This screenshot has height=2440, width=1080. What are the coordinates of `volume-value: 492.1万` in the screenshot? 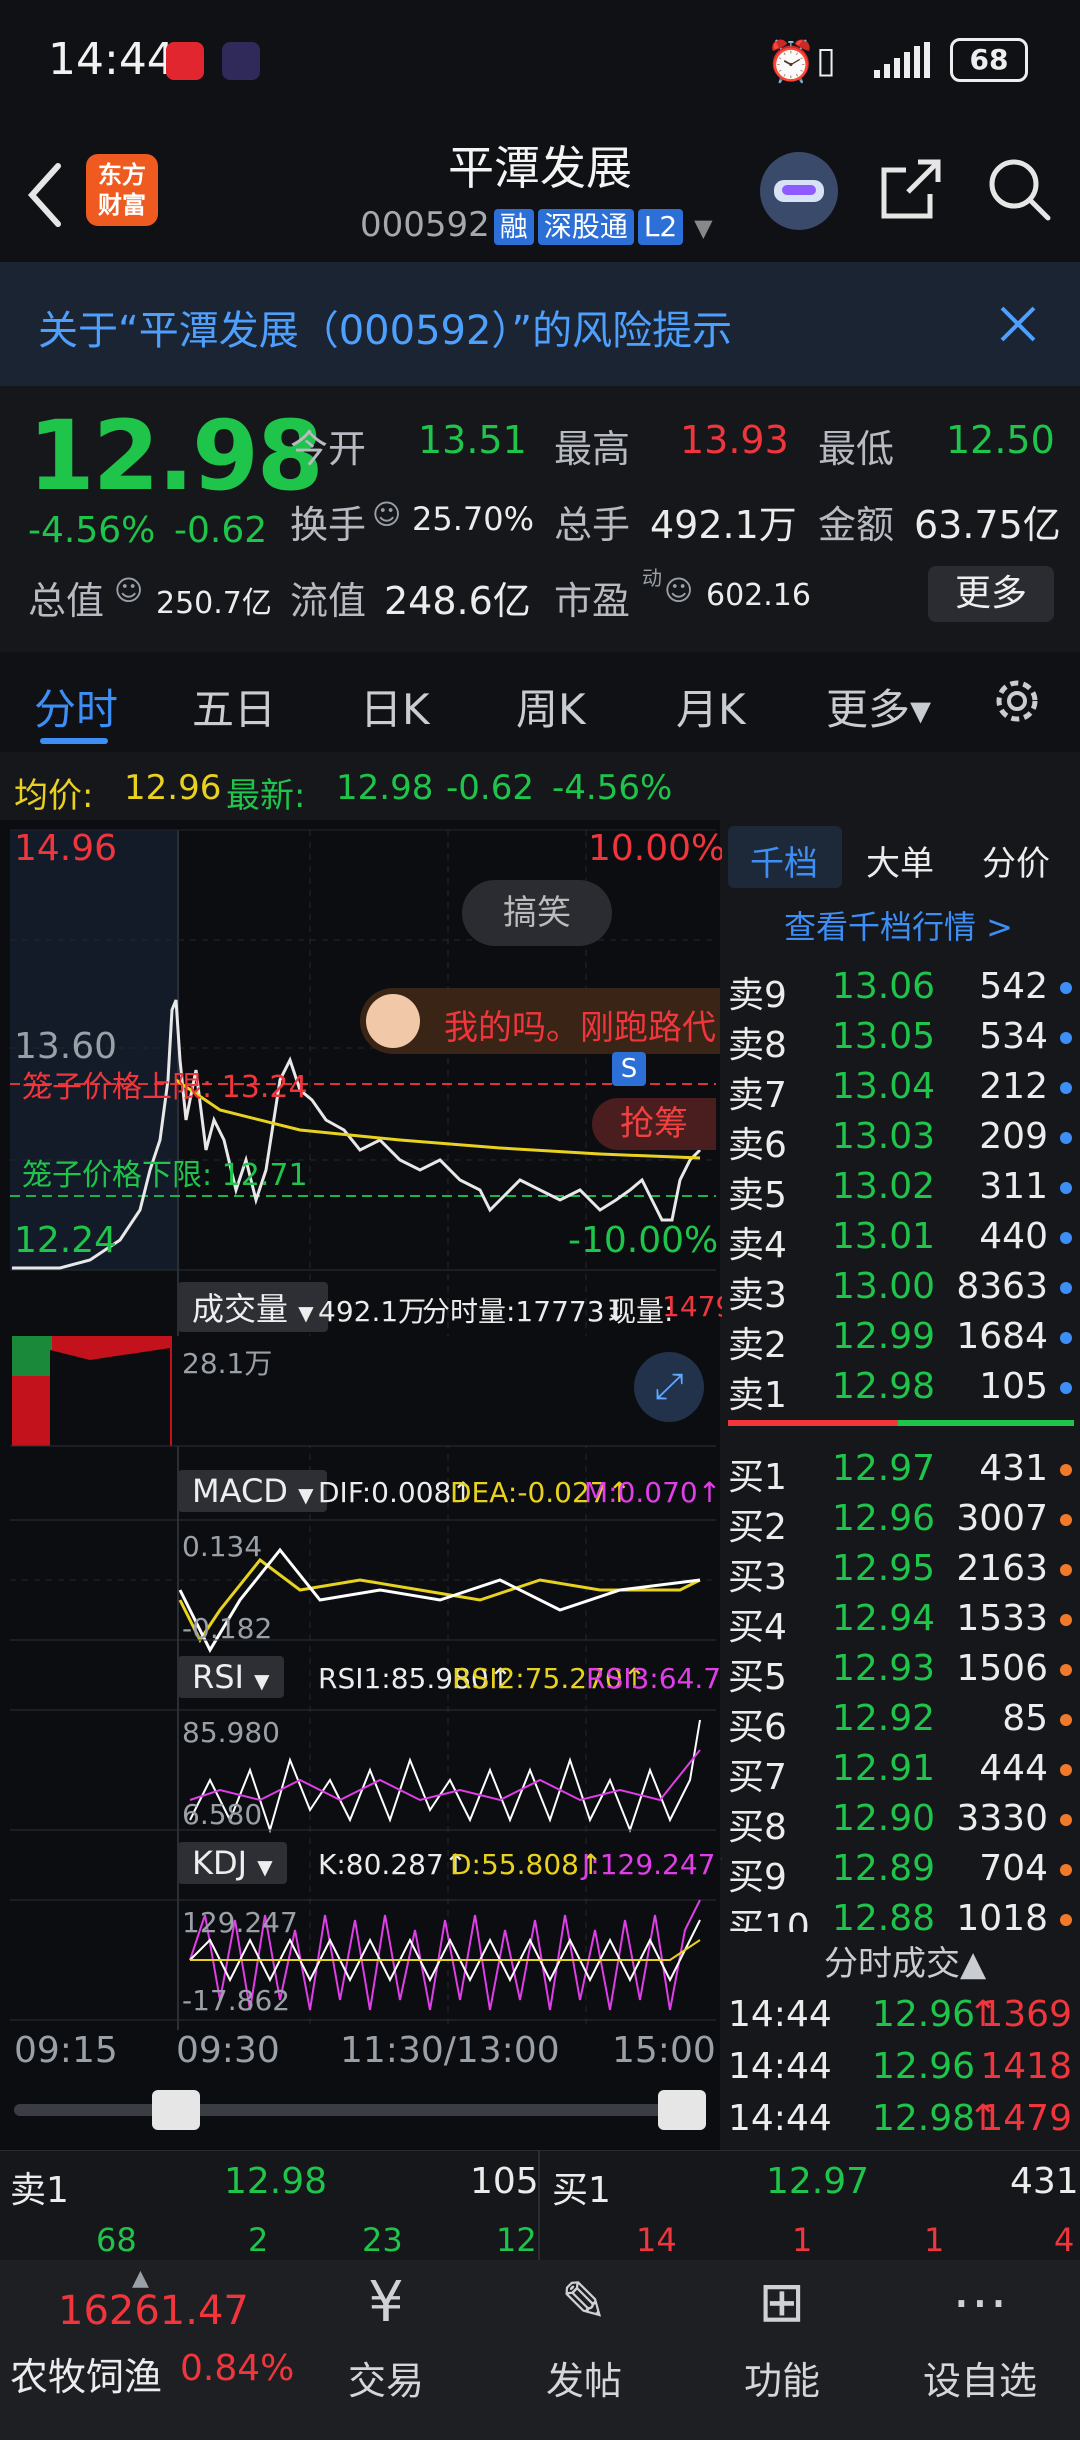 It's located at (723, 525).